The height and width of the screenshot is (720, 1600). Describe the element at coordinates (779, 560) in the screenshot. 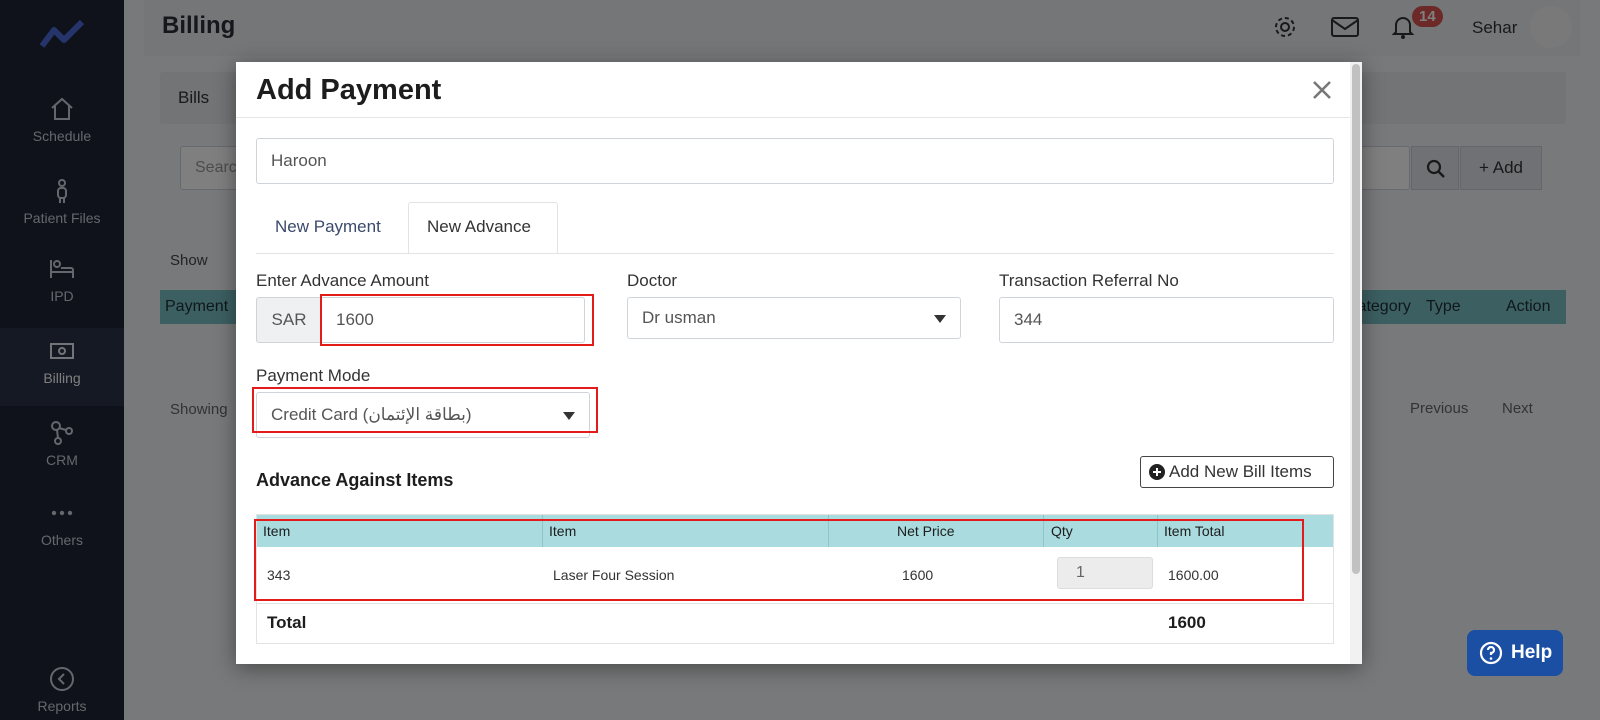

I see `highlight-box-items` at that location.